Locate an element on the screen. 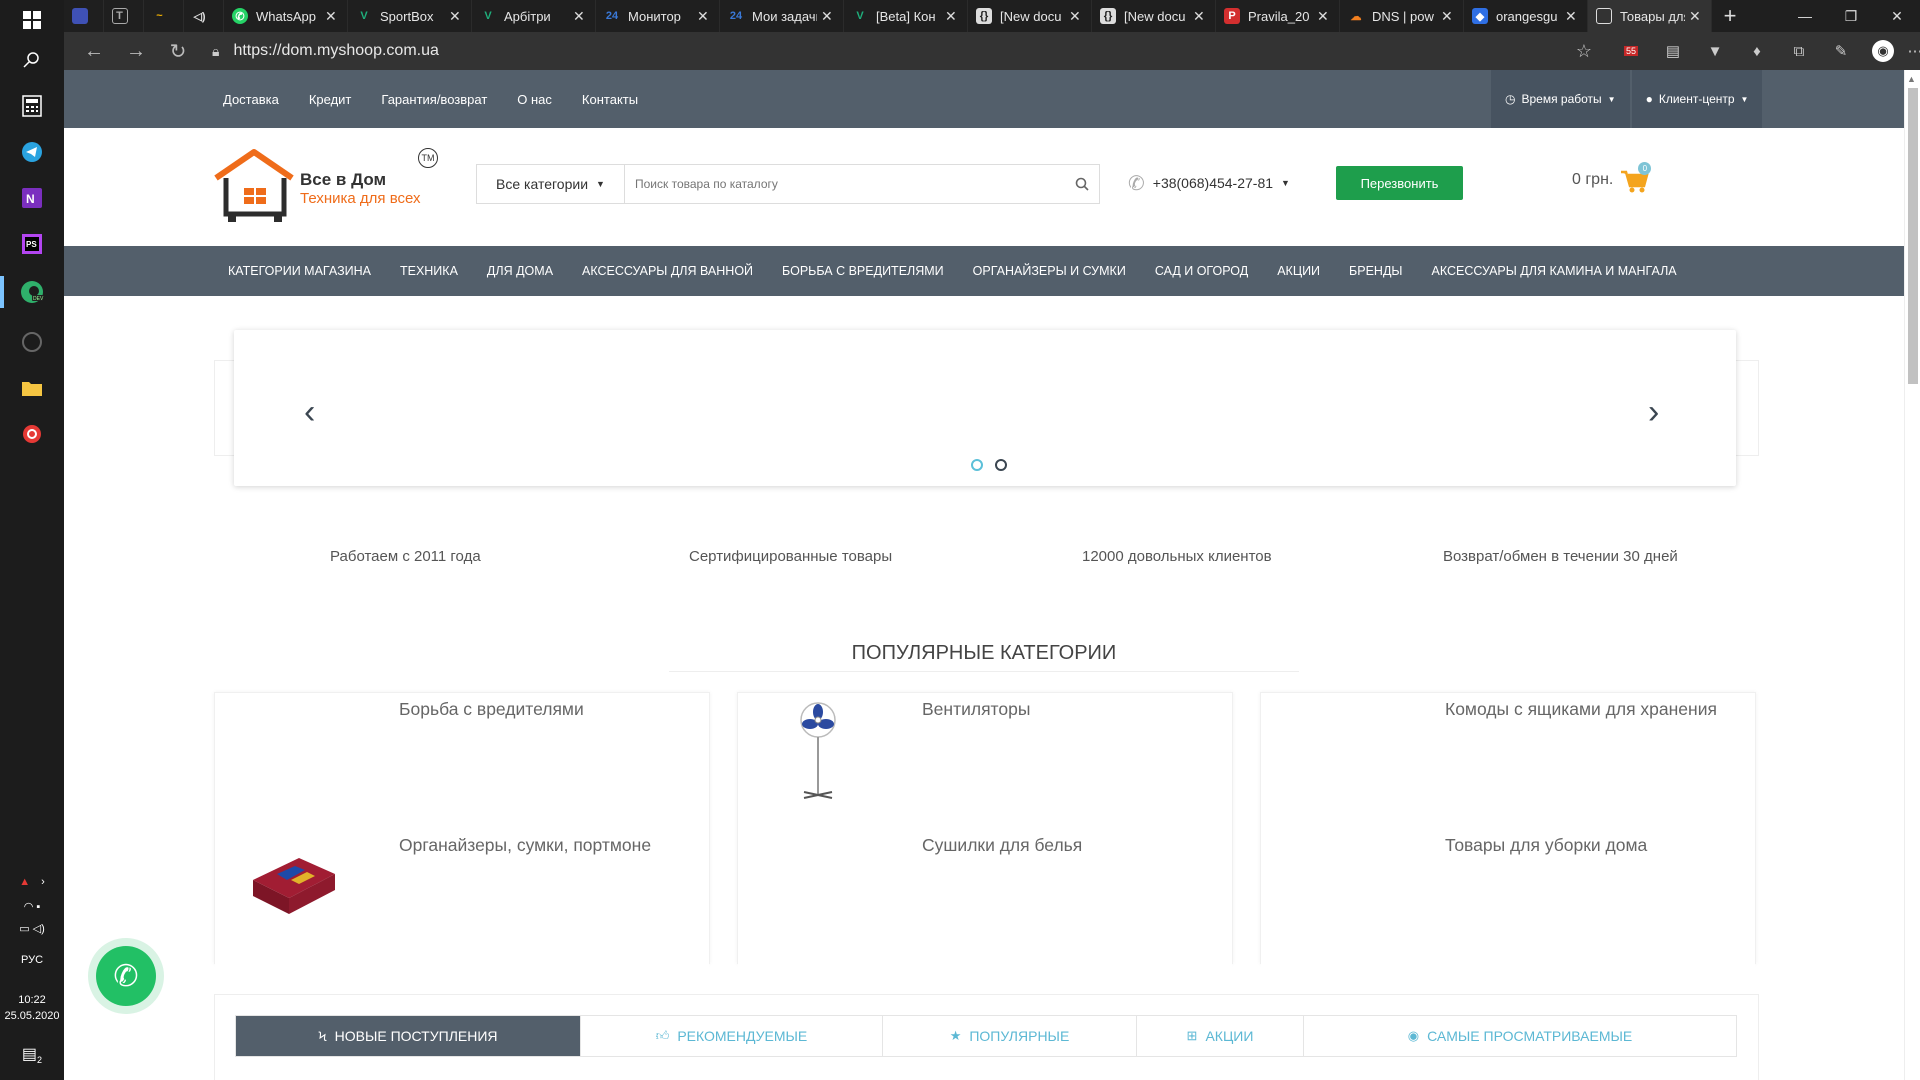 The height and width of the screenshot is (1080, 1920). phpstorm-icon: PS is located at coordinates (32, 244).